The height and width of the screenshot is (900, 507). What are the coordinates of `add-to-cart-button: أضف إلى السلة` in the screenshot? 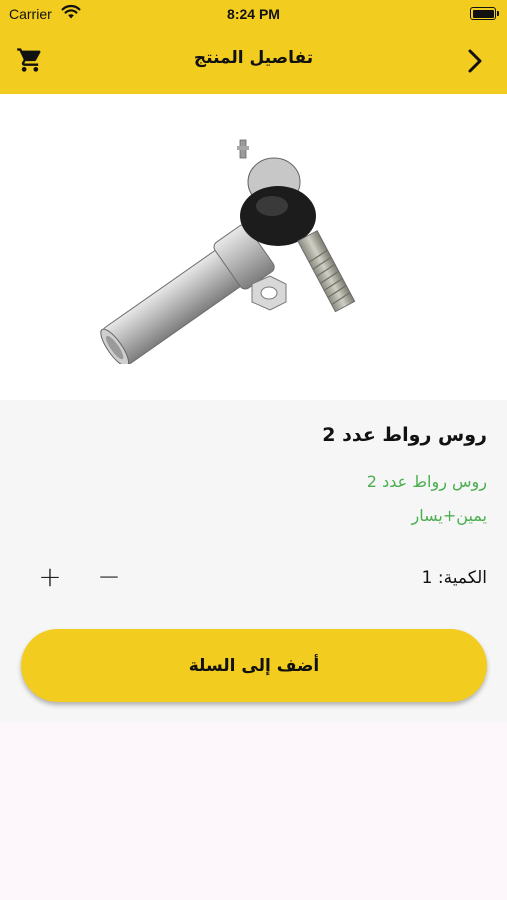 It's located at (254, 665).